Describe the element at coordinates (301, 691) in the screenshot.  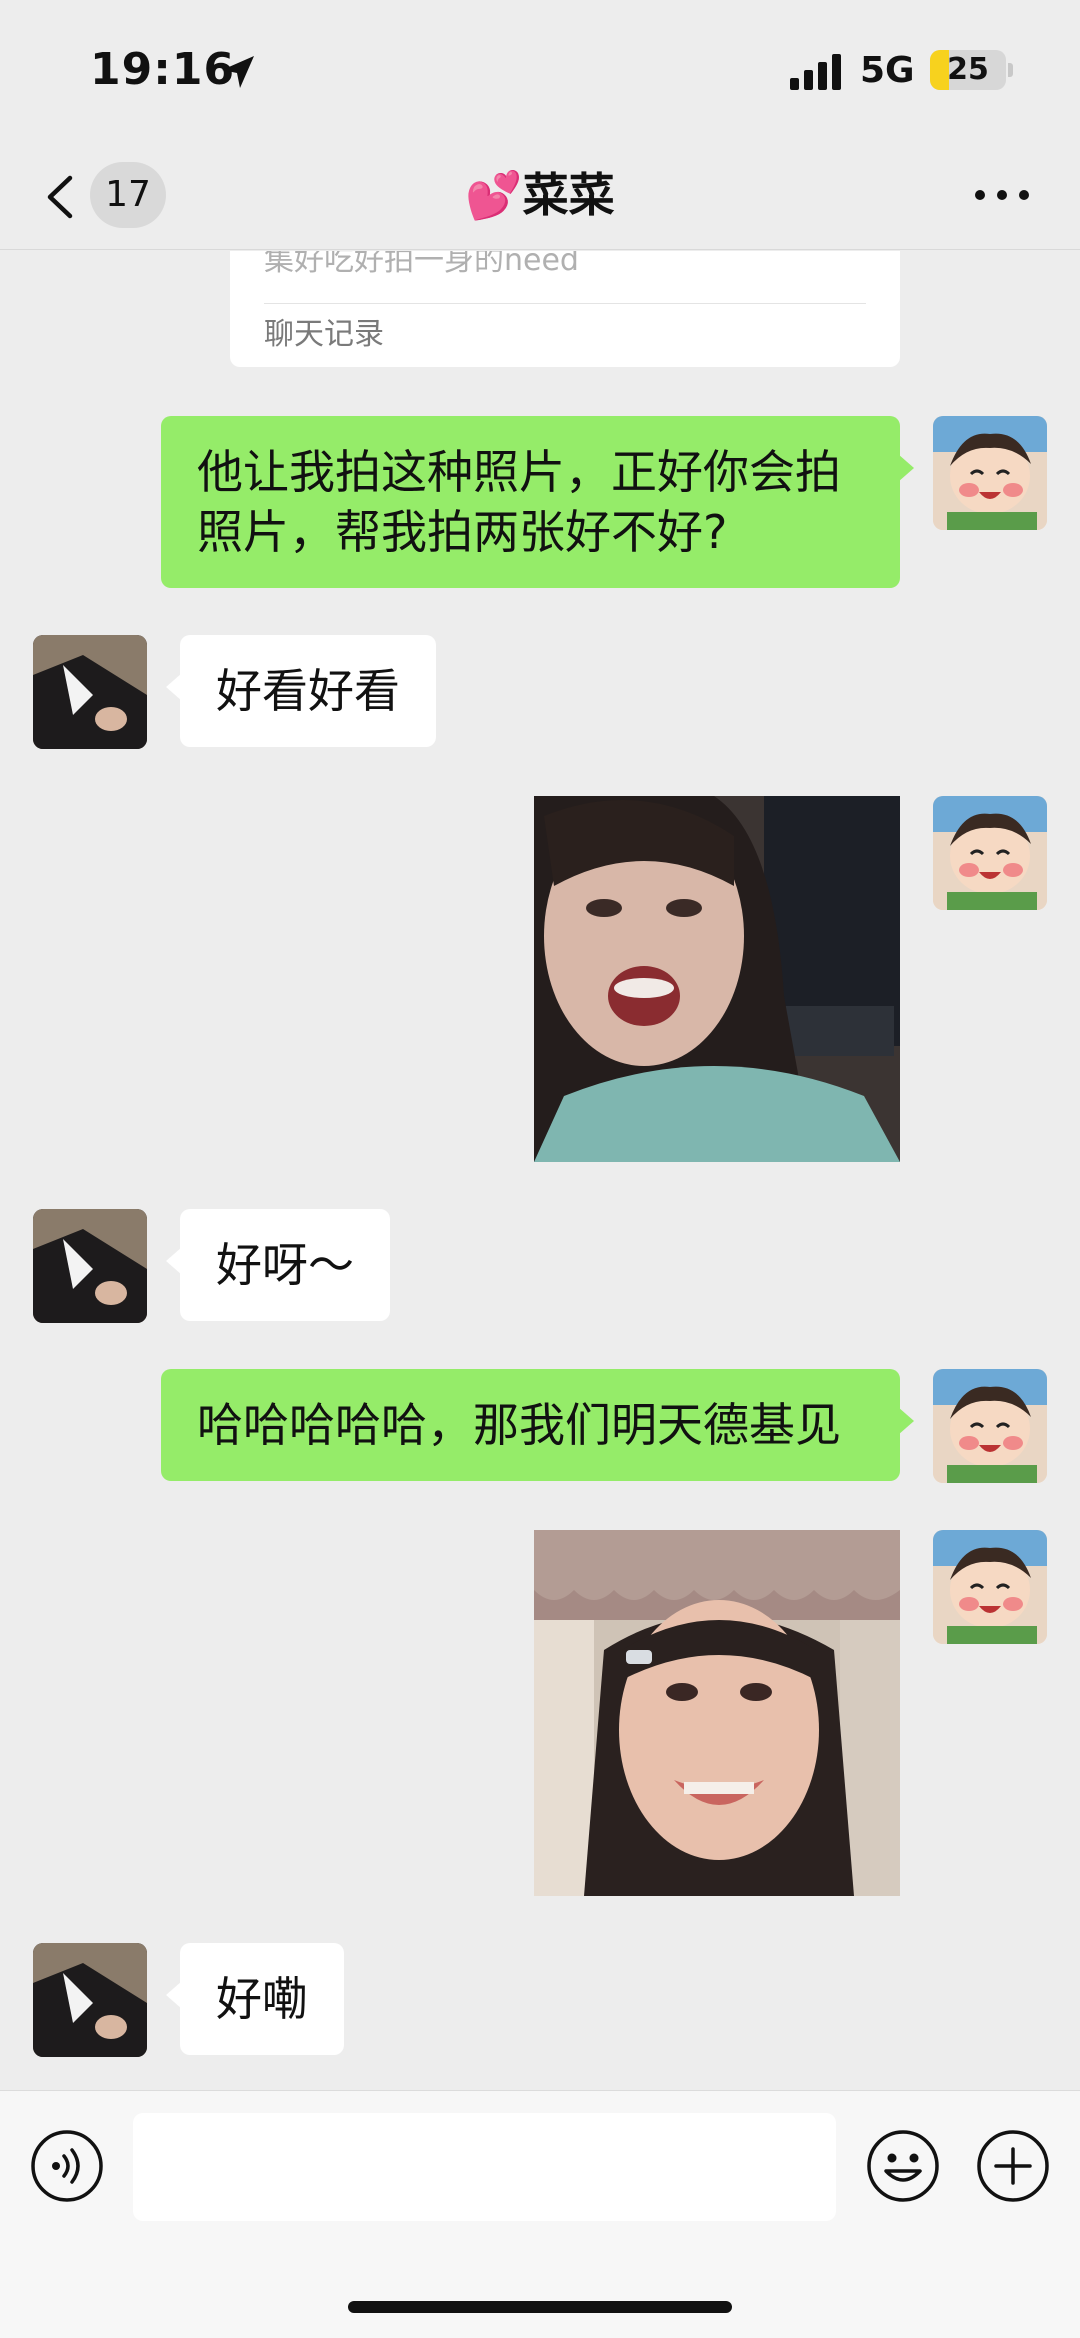
I see `message-bubble-other: 好看好看` at that location.